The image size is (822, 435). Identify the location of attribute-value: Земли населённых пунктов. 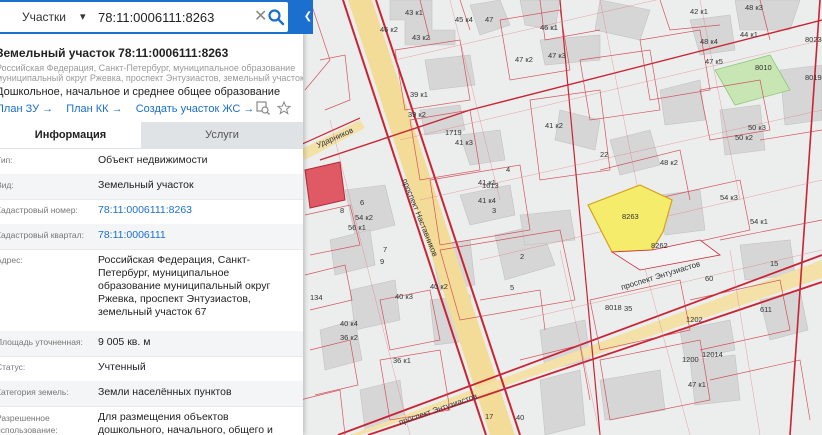
(165, 392).